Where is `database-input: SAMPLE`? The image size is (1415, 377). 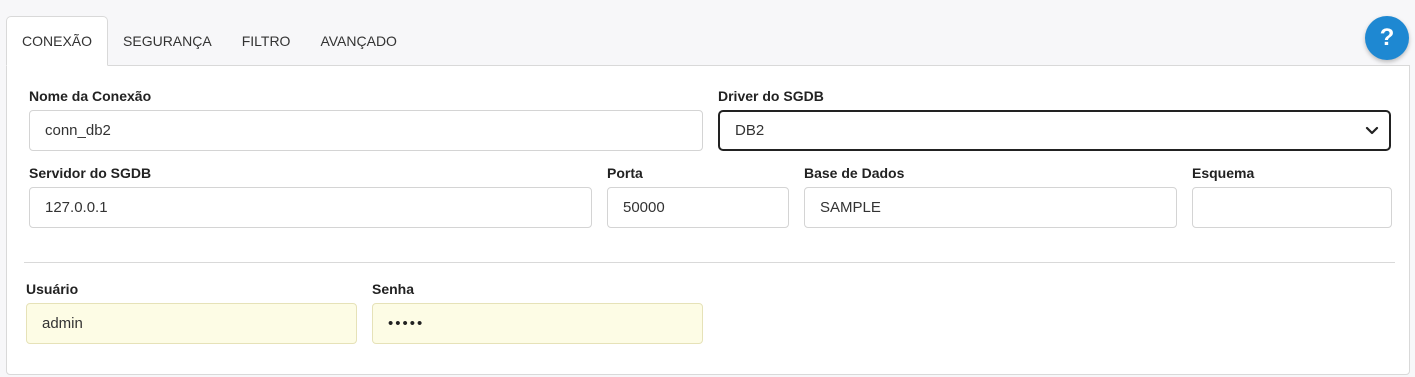 database-input: SAMPLE is located at coordinates (990, 207).